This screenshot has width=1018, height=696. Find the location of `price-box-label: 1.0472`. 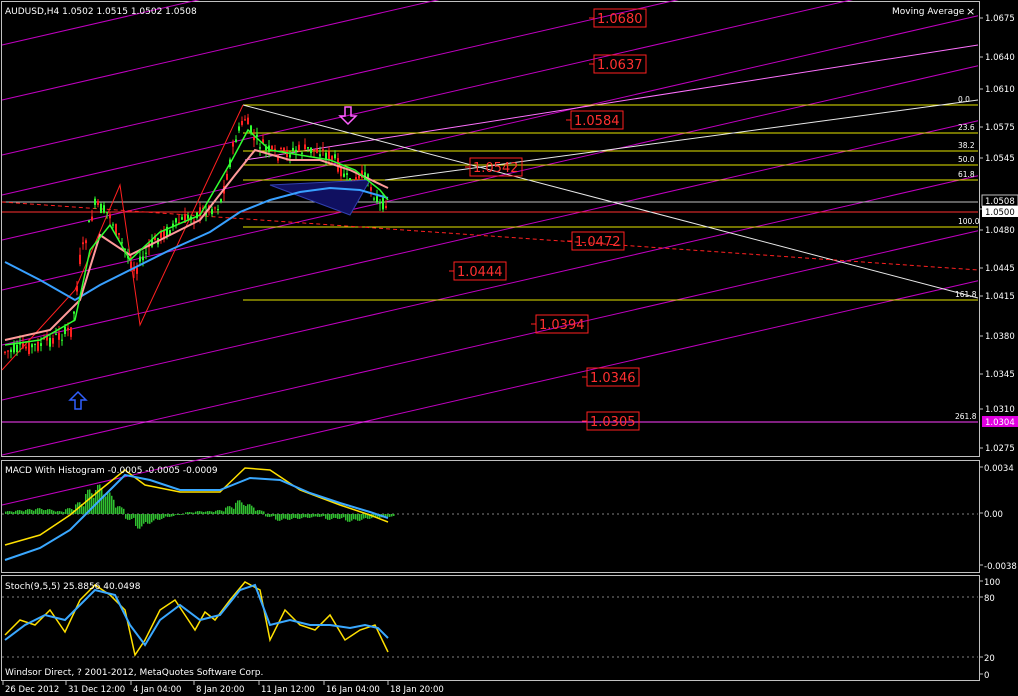

price-box-label: 1.0472 is located at coordinates (598, 242).